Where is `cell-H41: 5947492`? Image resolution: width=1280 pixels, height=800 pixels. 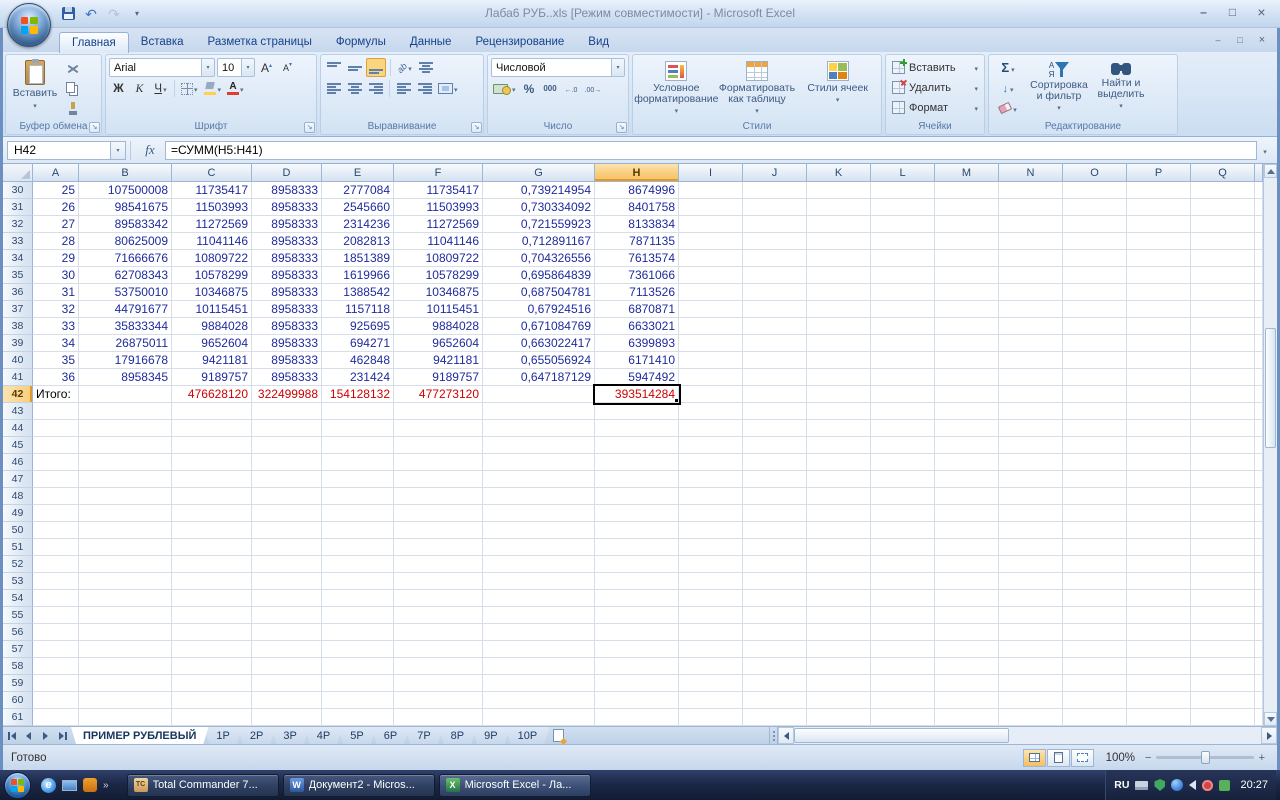 cell-H41: 5947492 is located at coordinates (637, 377).